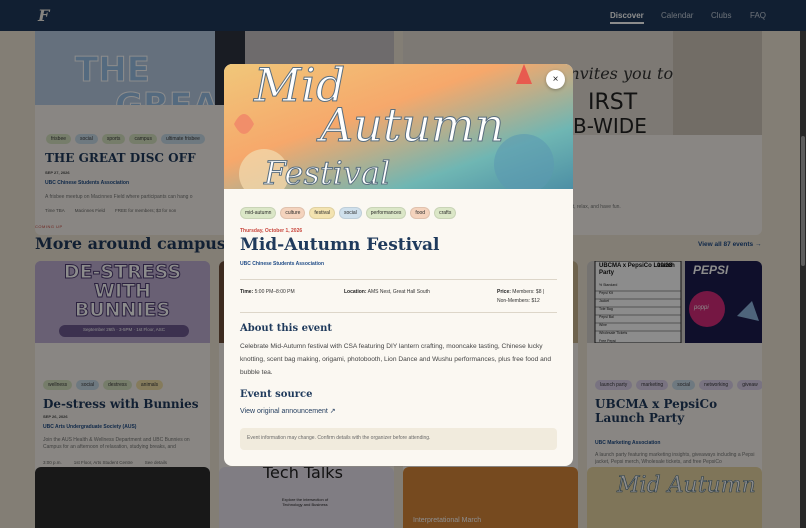 This screenshot has height=528, width=806. I want to click on hero-text-line2: Autumn, so click(412, 125).